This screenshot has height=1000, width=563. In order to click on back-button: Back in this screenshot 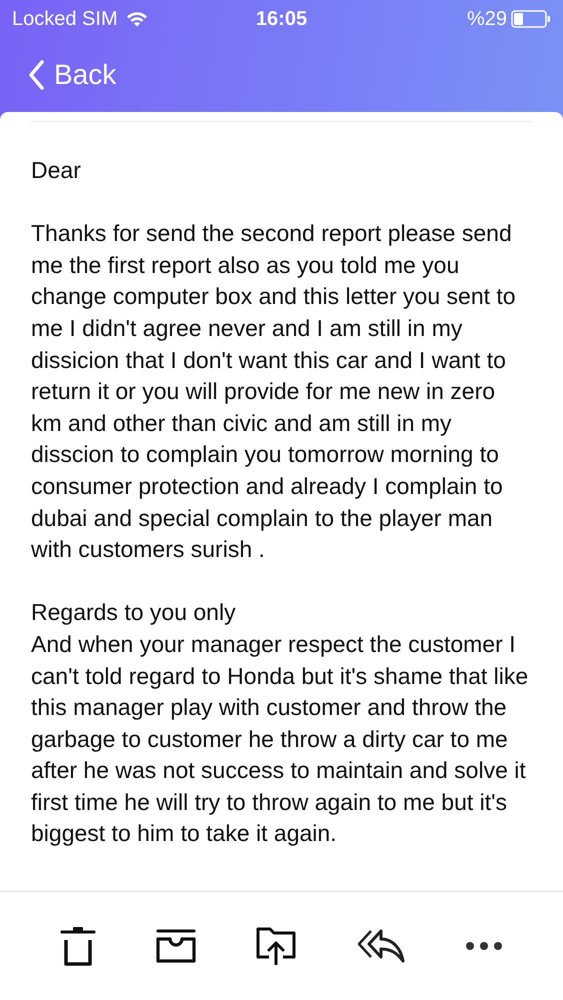, I will do `click(72, 75)`.